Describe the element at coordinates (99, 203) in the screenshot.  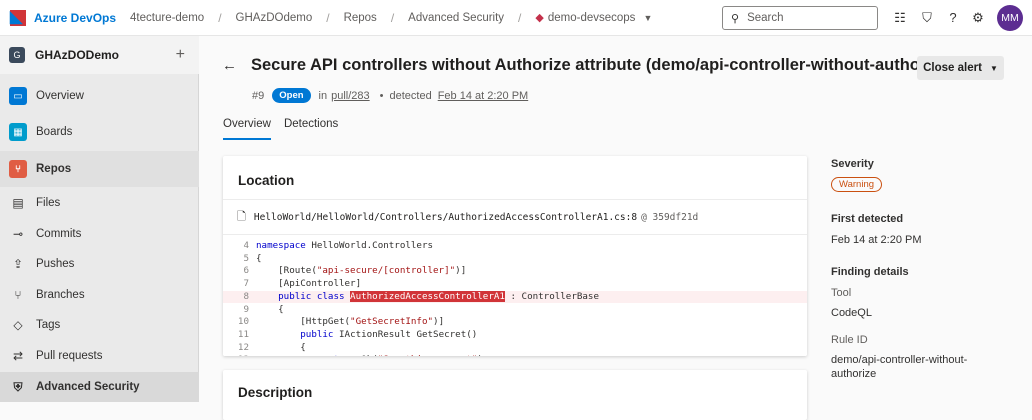
I see `sidebar-item-files: ▤ Files` at that location.